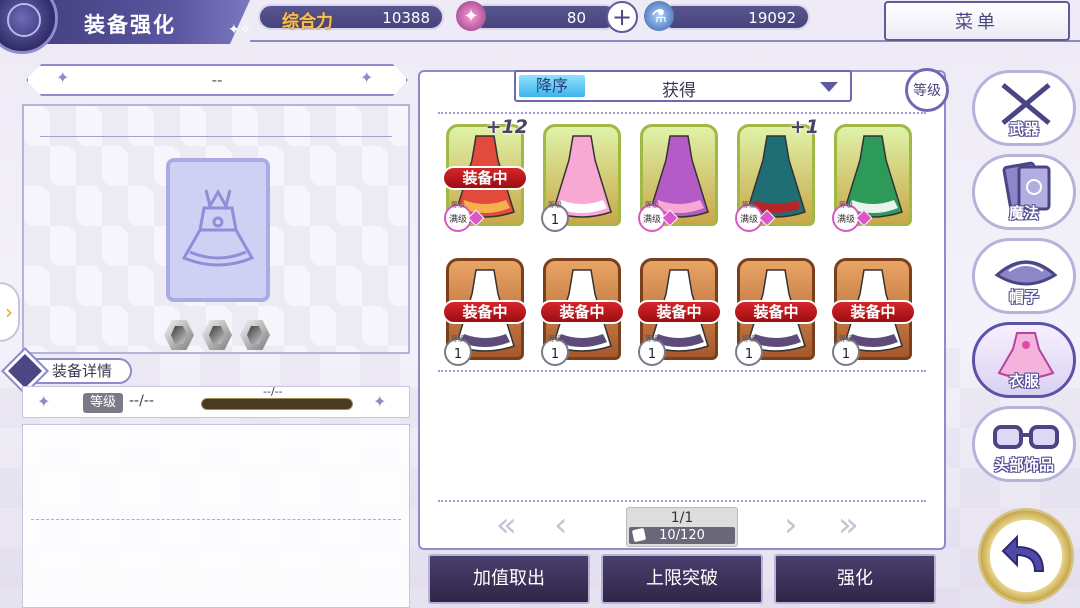  What do you see at coordinates (804, 127) in the screenshot?
I see `plus-level: +1` at bounding box center [804, 127].